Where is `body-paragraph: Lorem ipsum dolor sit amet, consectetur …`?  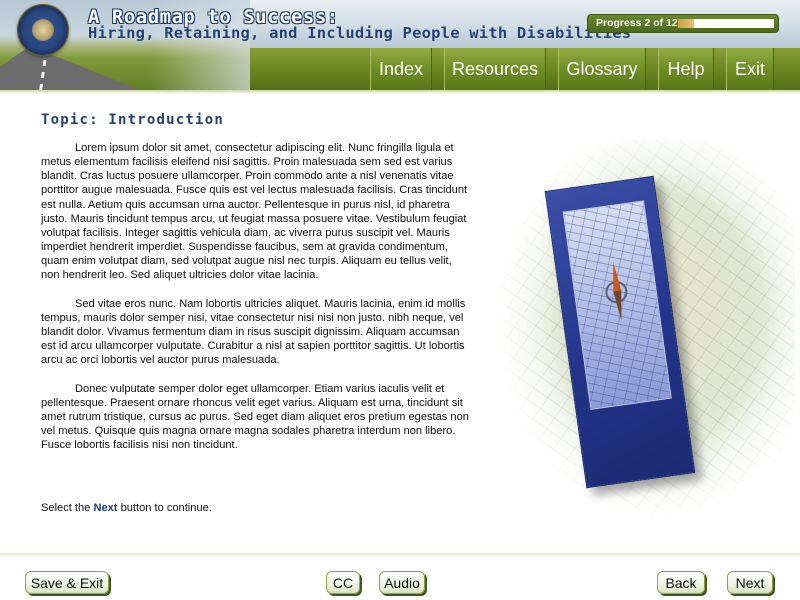 body-paragraph: Lorem ipsum dolor sit amet, consectetur … is located at coordinates (254, 212).